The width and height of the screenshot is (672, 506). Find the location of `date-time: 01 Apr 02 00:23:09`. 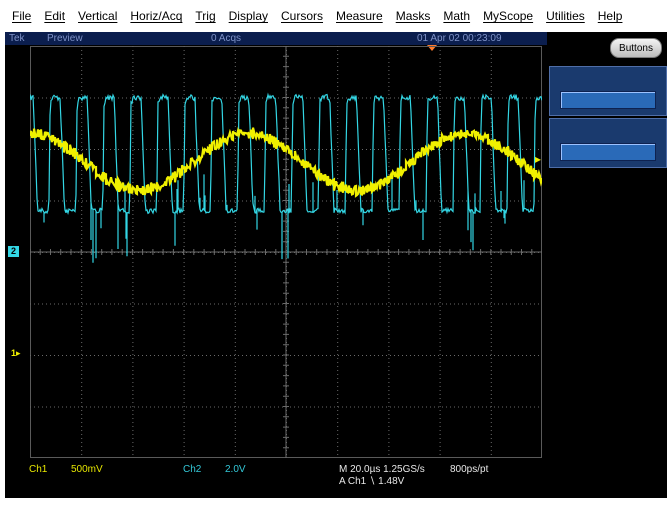

date-time: 01 Apr 02 00:23:09 is located at coordinates (459, 38).